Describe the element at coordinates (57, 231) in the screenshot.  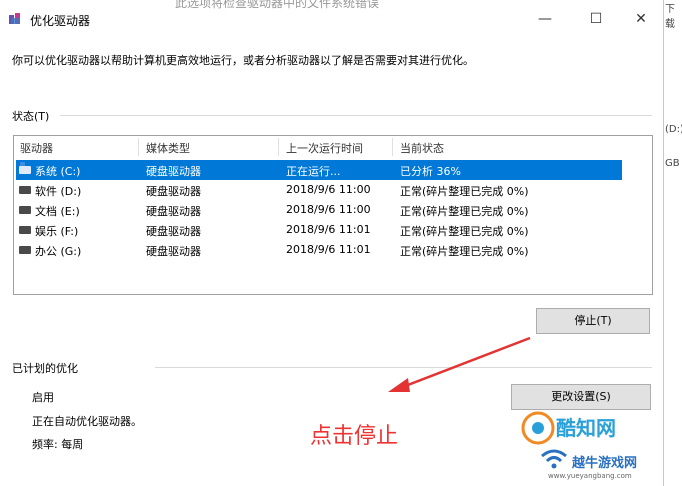
I see `drive-name: 娱乐 (F:)` at that location.